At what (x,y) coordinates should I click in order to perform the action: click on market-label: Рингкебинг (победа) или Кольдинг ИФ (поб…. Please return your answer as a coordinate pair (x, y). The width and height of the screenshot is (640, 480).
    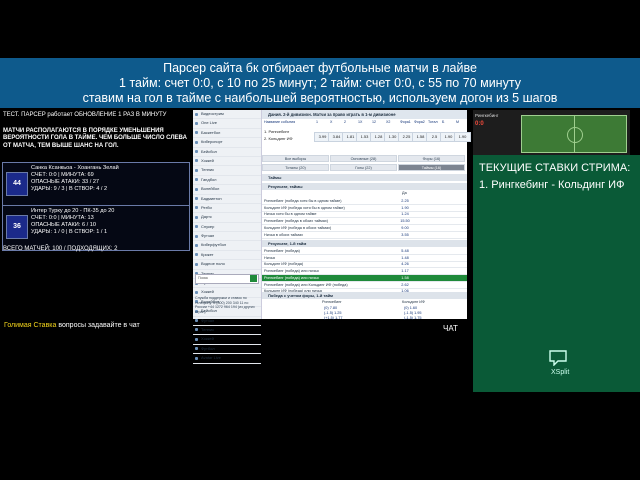
    Looking at the image, I should click on (306, 284).